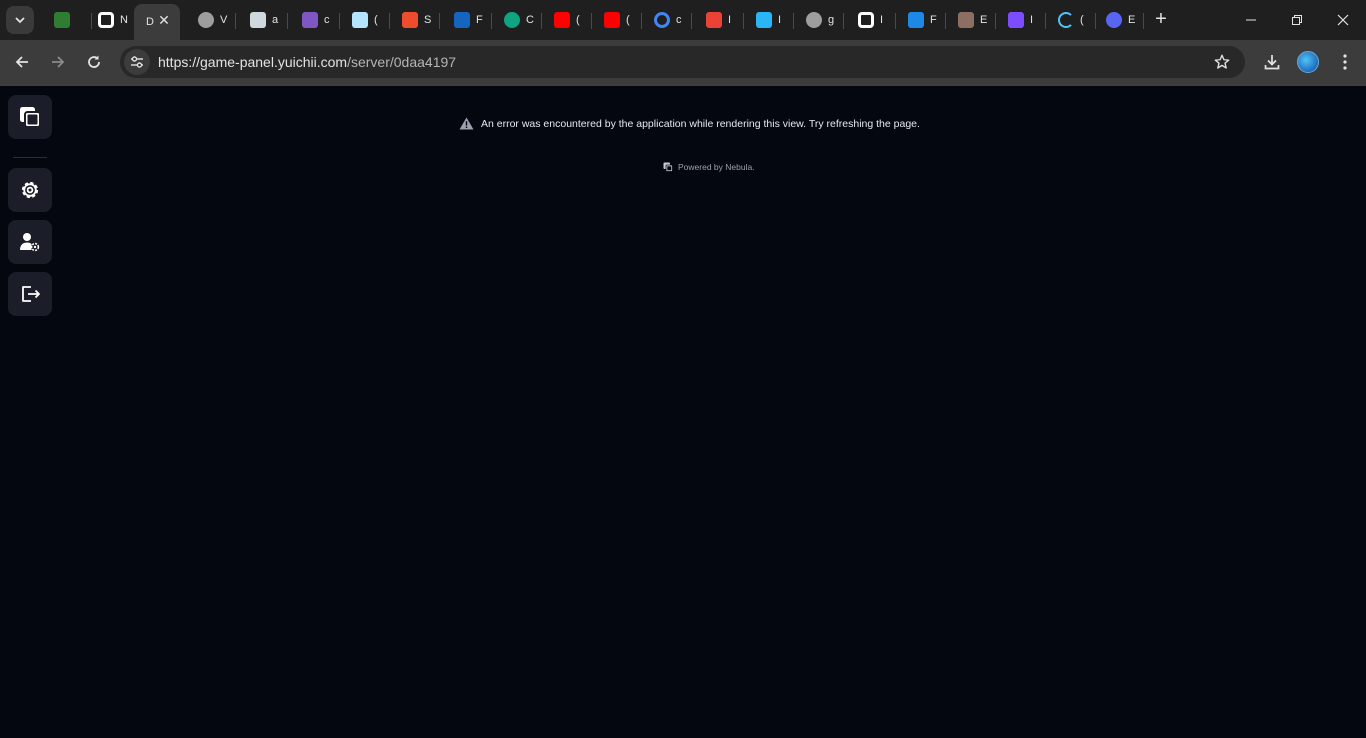 The image size is (1366, 738). I want to click on profile-avatar, so click(1308, 62).